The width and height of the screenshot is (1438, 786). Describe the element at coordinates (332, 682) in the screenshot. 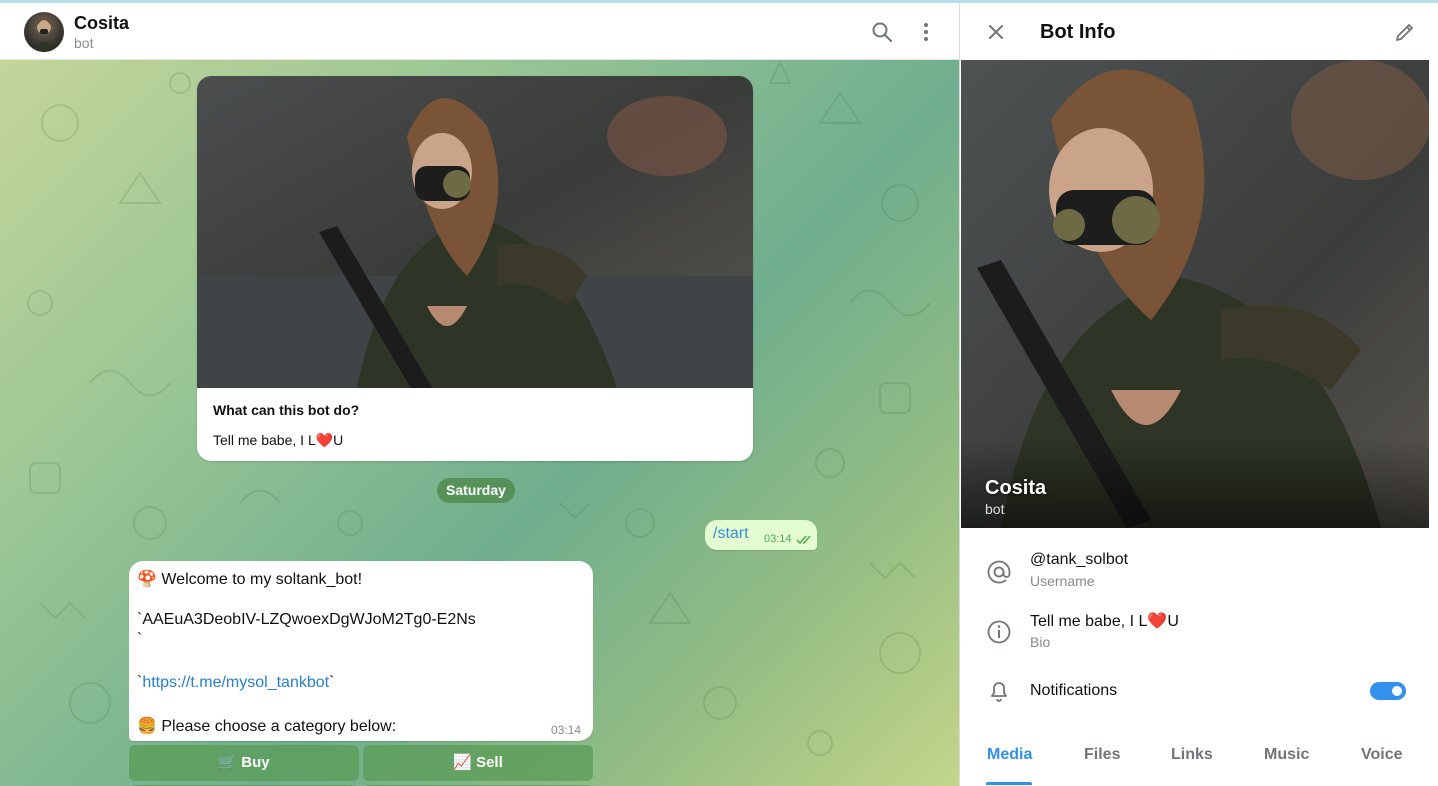

I see `link-suffix: `` at that location.